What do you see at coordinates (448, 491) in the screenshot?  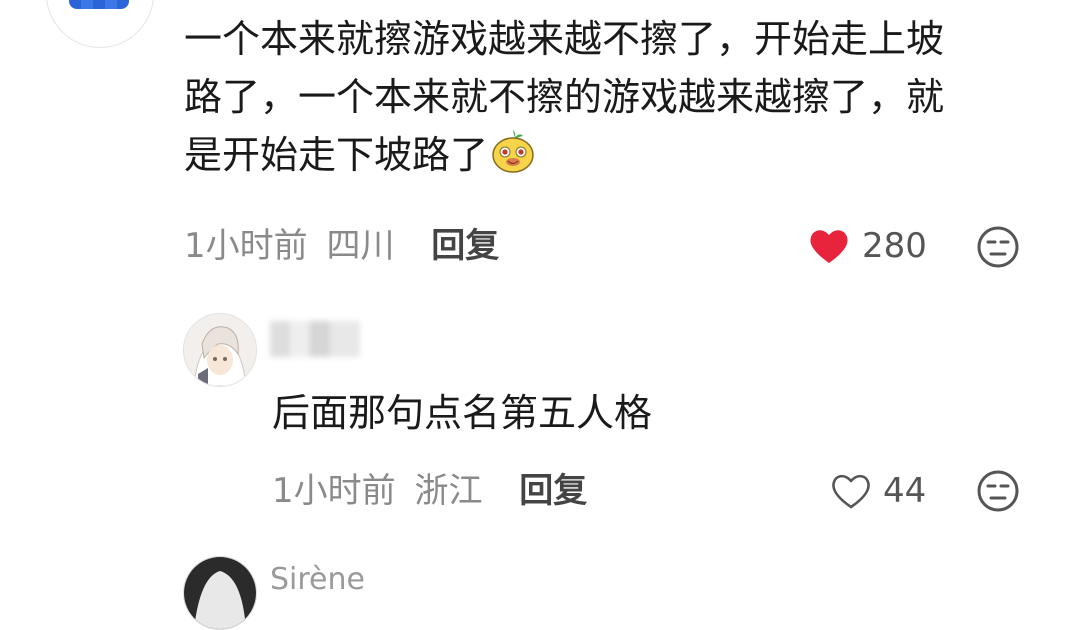 I see `reply-location: 浙江` at bounding box center [448, 491].